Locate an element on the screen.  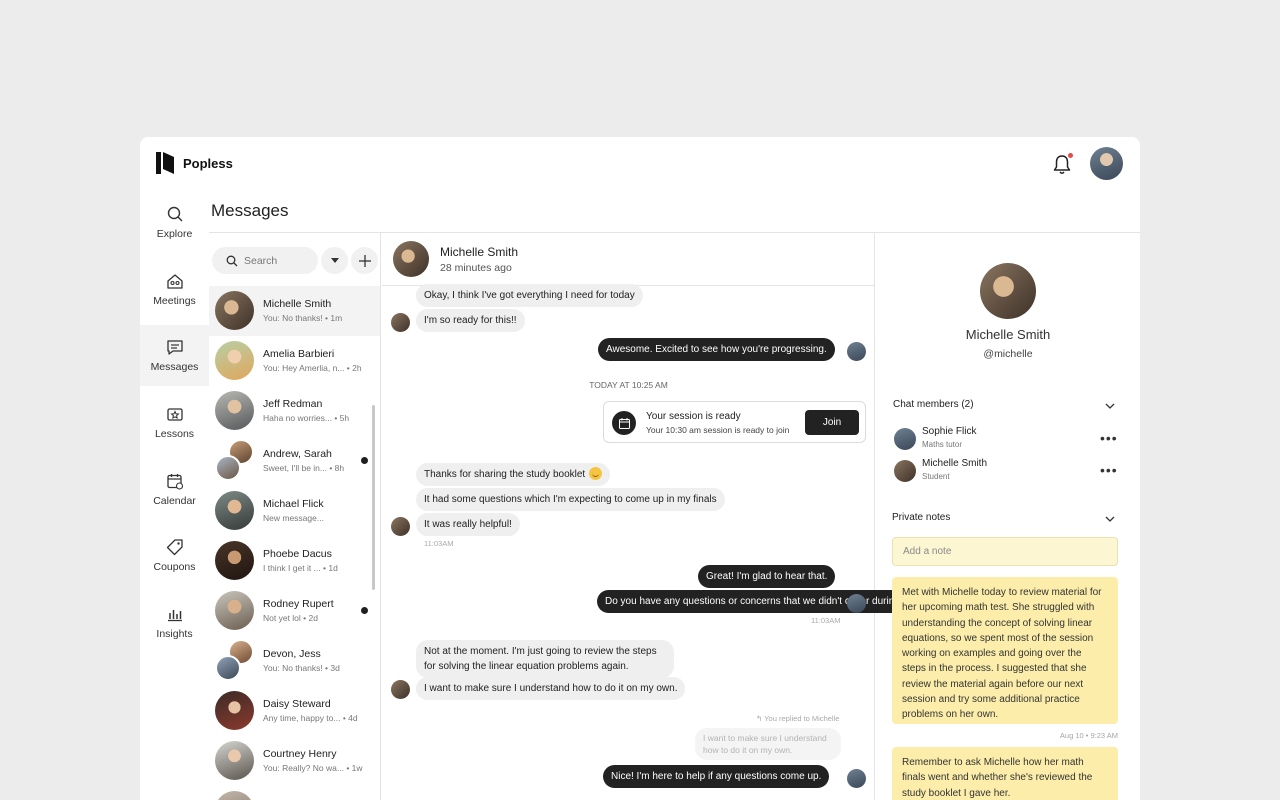
message-bubble: Thanks for sharing the study booklet is located at coordinates (513, 474).